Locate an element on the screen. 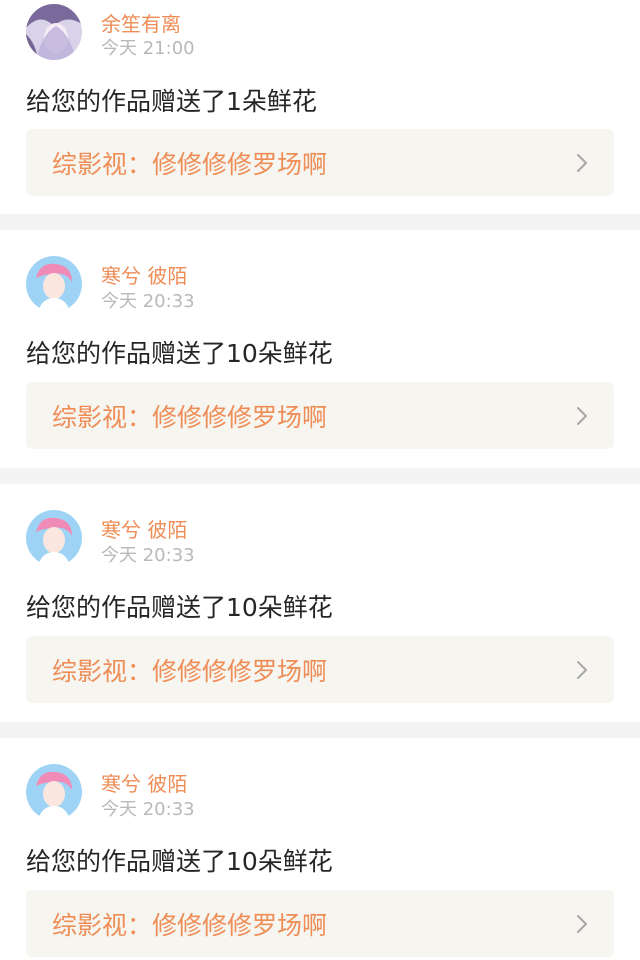 Image resolution: width=640 pixels, height=960 pixels. purple-portrait-avatar-icon is located at coordinates (54, 32).